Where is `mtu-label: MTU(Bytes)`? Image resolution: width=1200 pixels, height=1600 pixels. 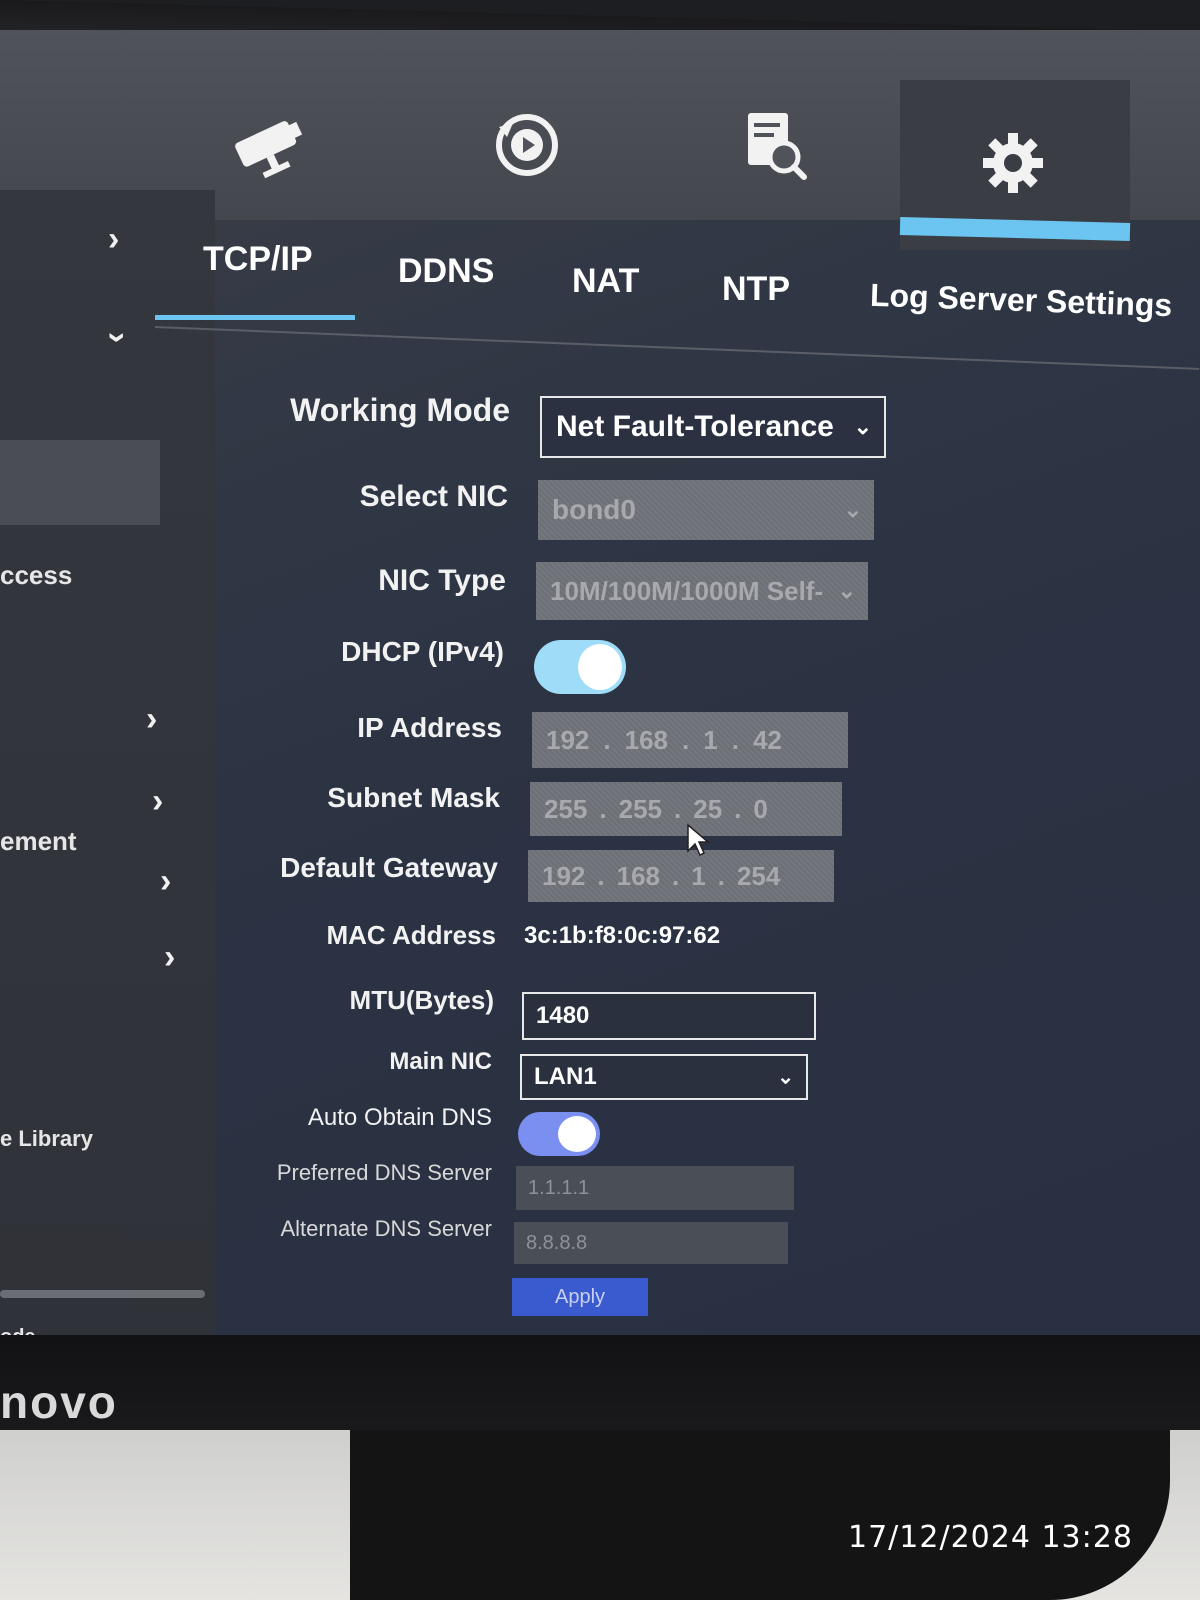
mtu-label: MTU(Bytes) is located at coordinates (421, 1000).